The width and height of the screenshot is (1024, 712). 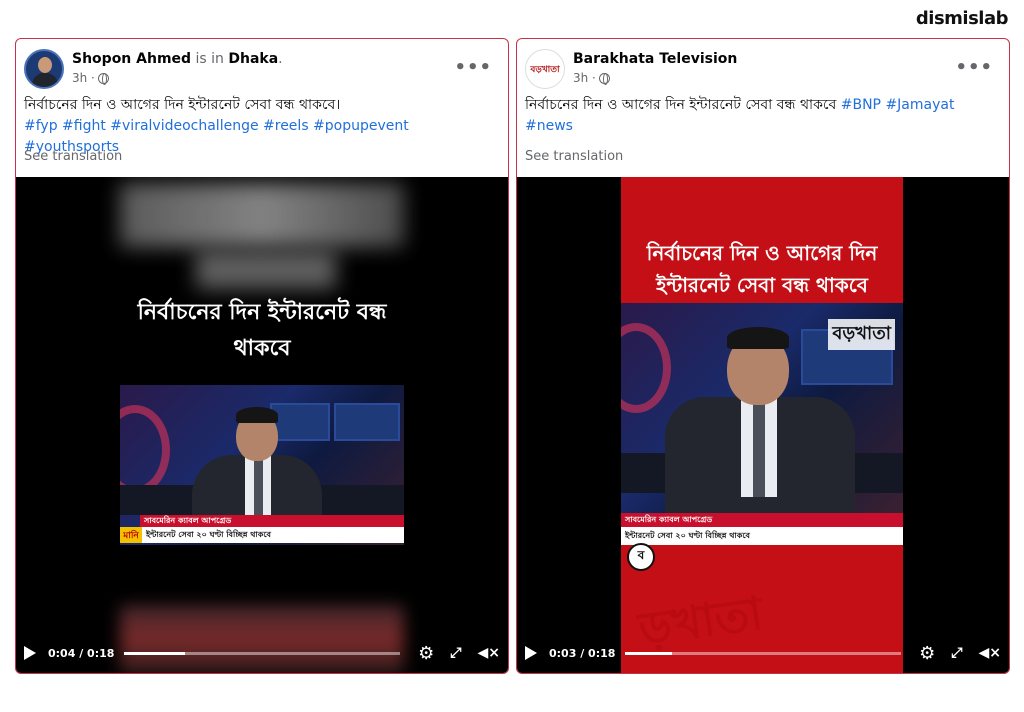 I want to click on author-name: Shopon Ahmed, so click(x=131, y=59).